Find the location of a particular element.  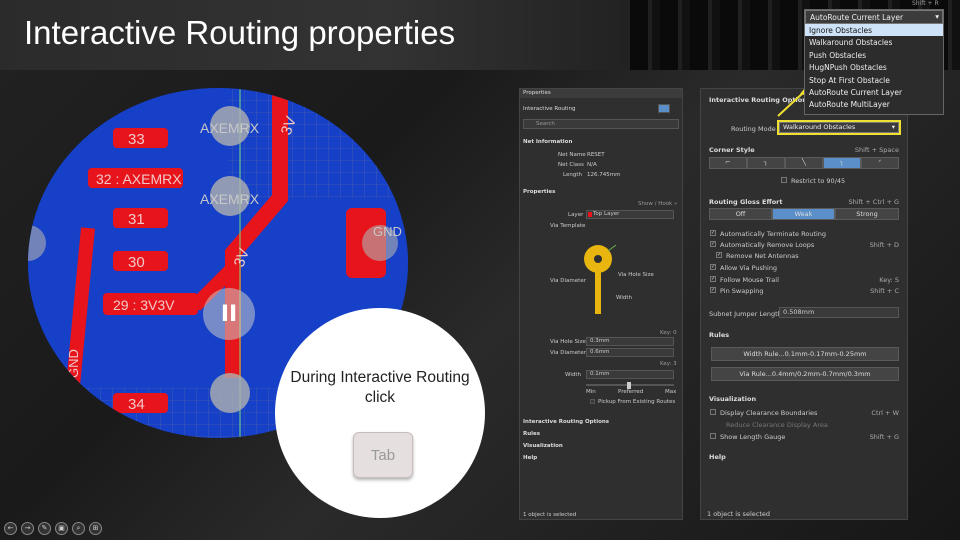

pin-swap-shortcut: Shift + C is located at coordinates (884, 291).